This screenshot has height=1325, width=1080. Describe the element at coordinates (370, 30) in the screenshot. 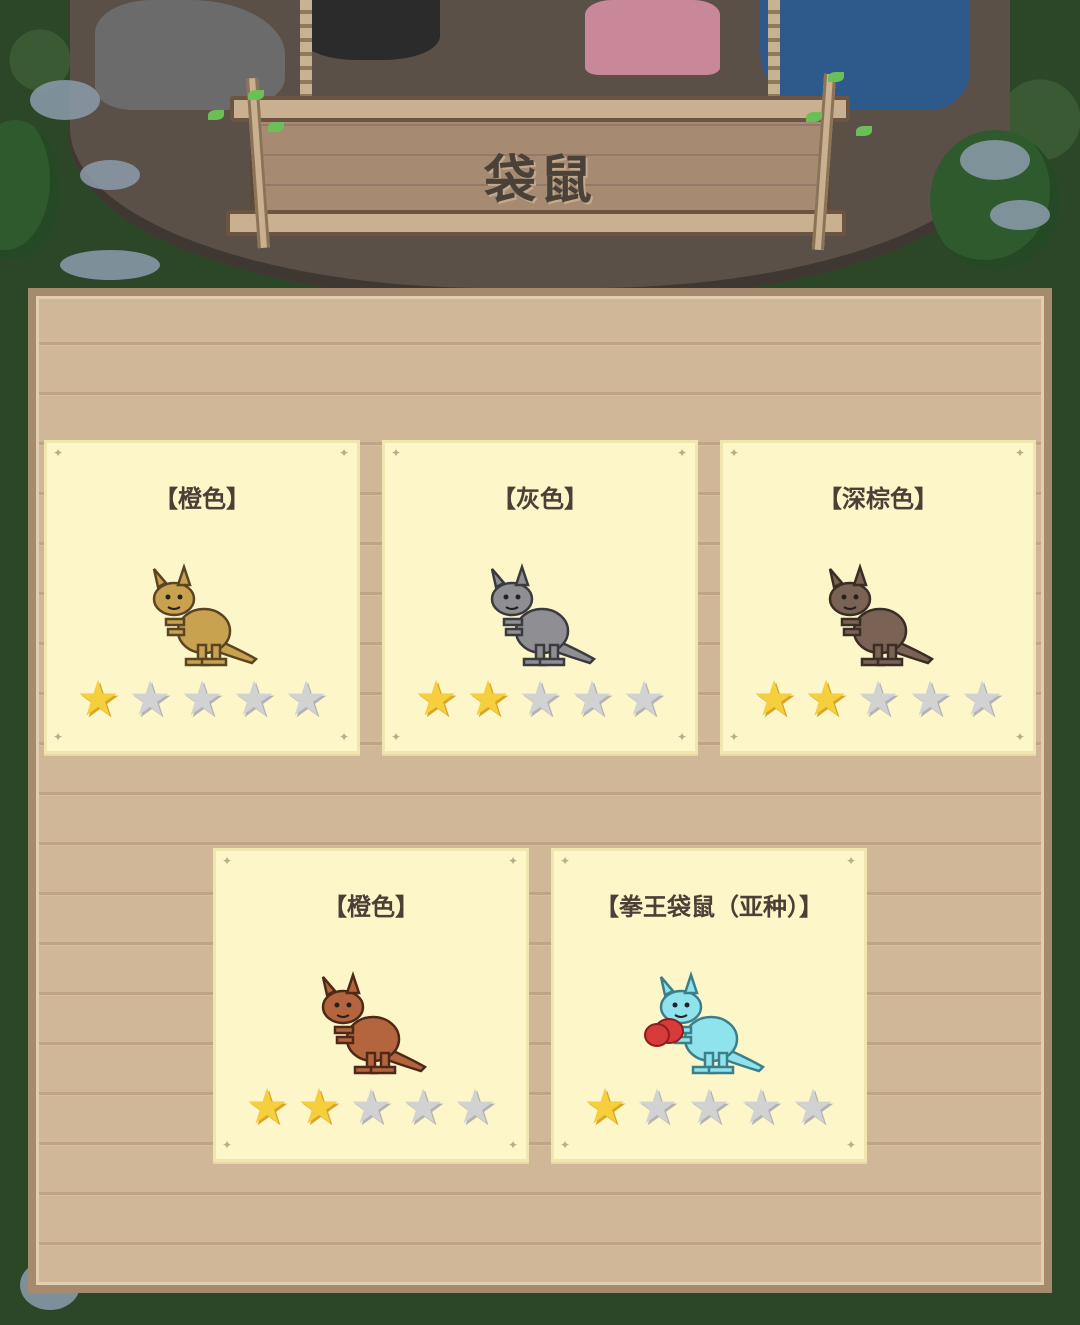

I see `dark-animal-sprite` at that location.